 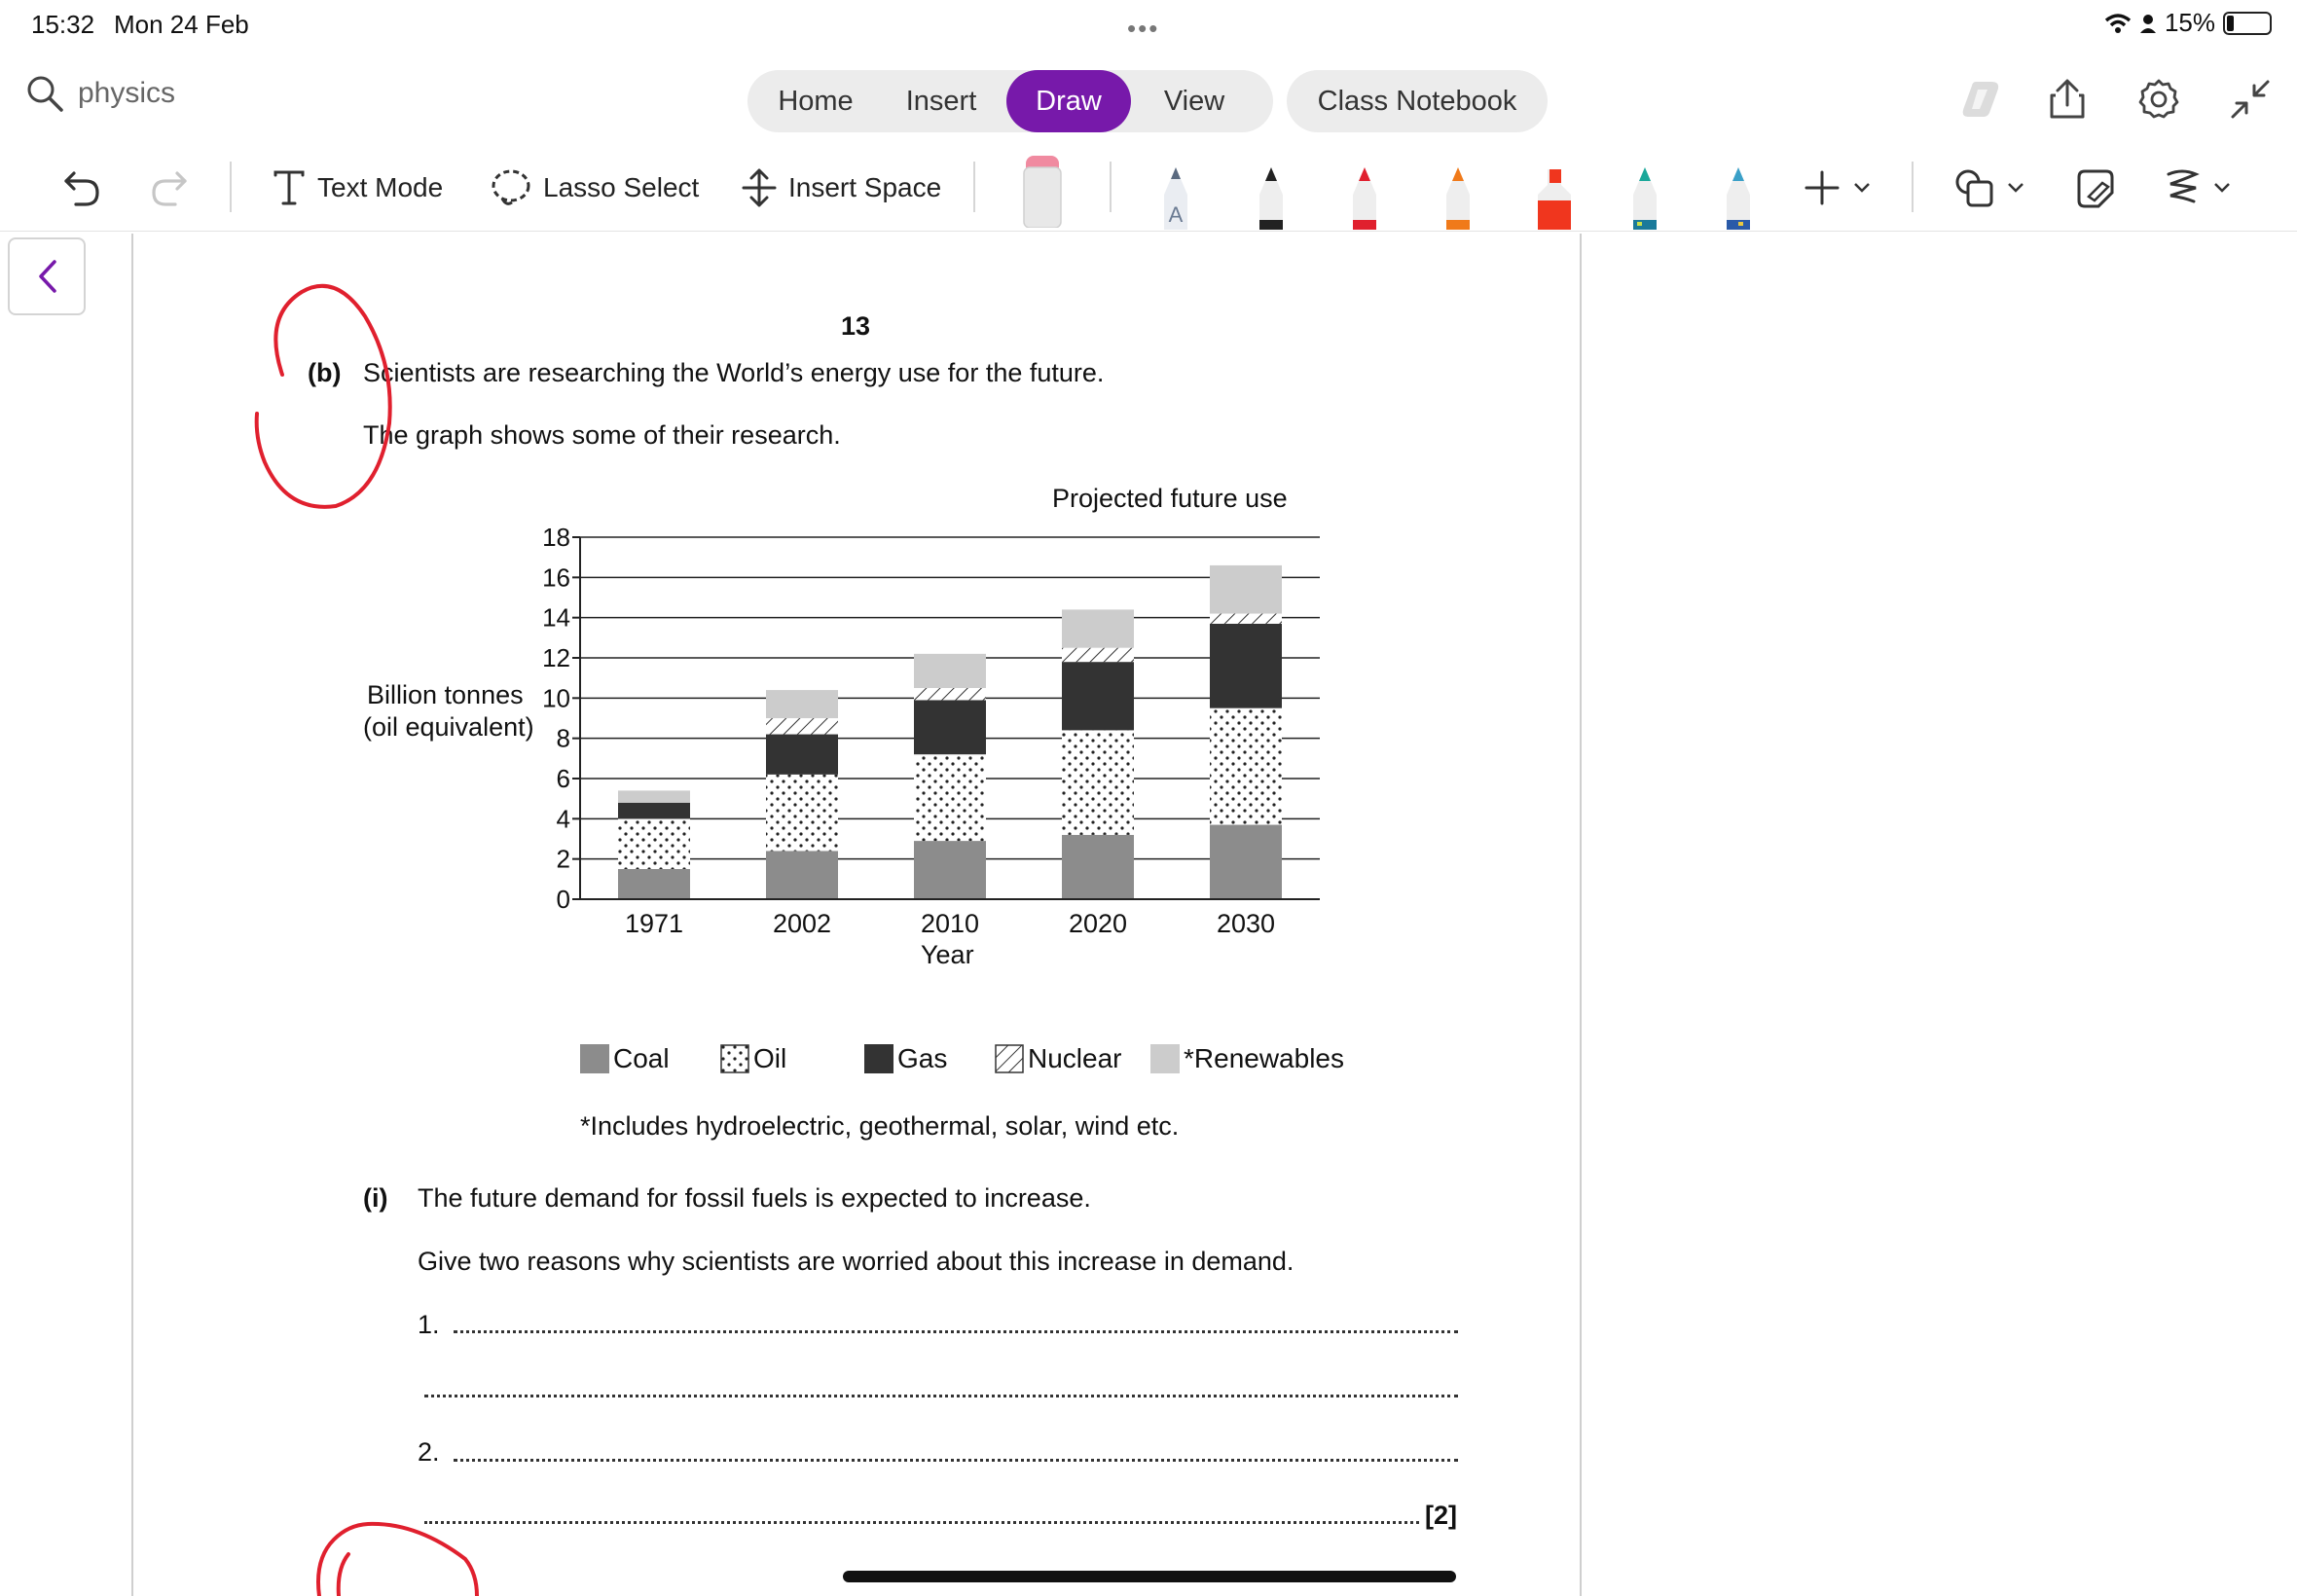 I want to click on y-tick-label: 4, so click(x=563, y=818).